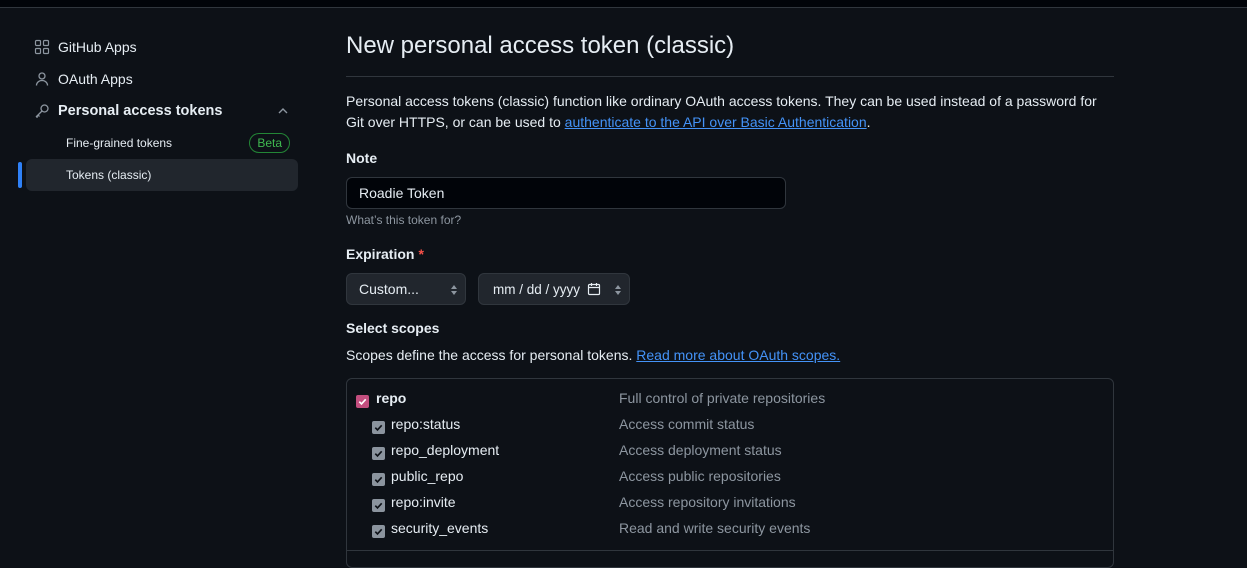 The width and height of the screenshot is (1247, 568). I want to click on scope-row-repo-deployment: repo_deployment Access deployment status, so click(731, 453).